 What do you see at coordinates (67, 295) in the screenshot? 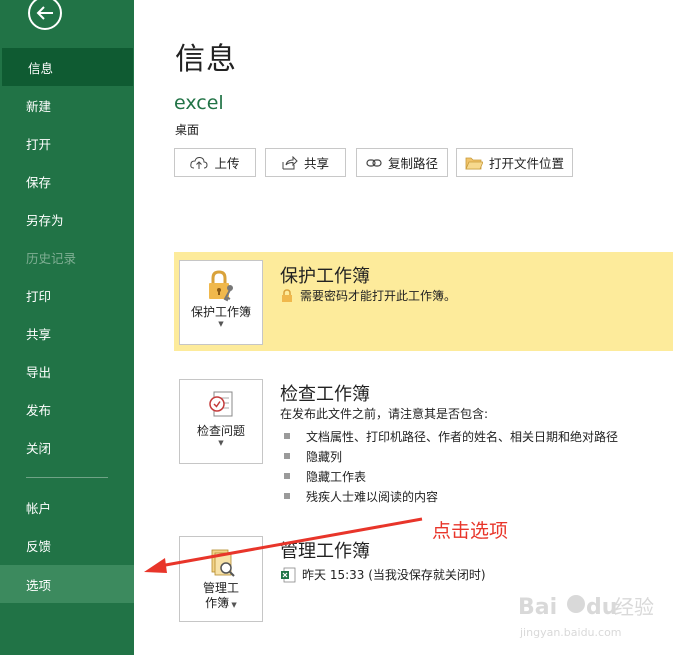
I see `nav-item-print: 打印` at bounding box center [67, 295].